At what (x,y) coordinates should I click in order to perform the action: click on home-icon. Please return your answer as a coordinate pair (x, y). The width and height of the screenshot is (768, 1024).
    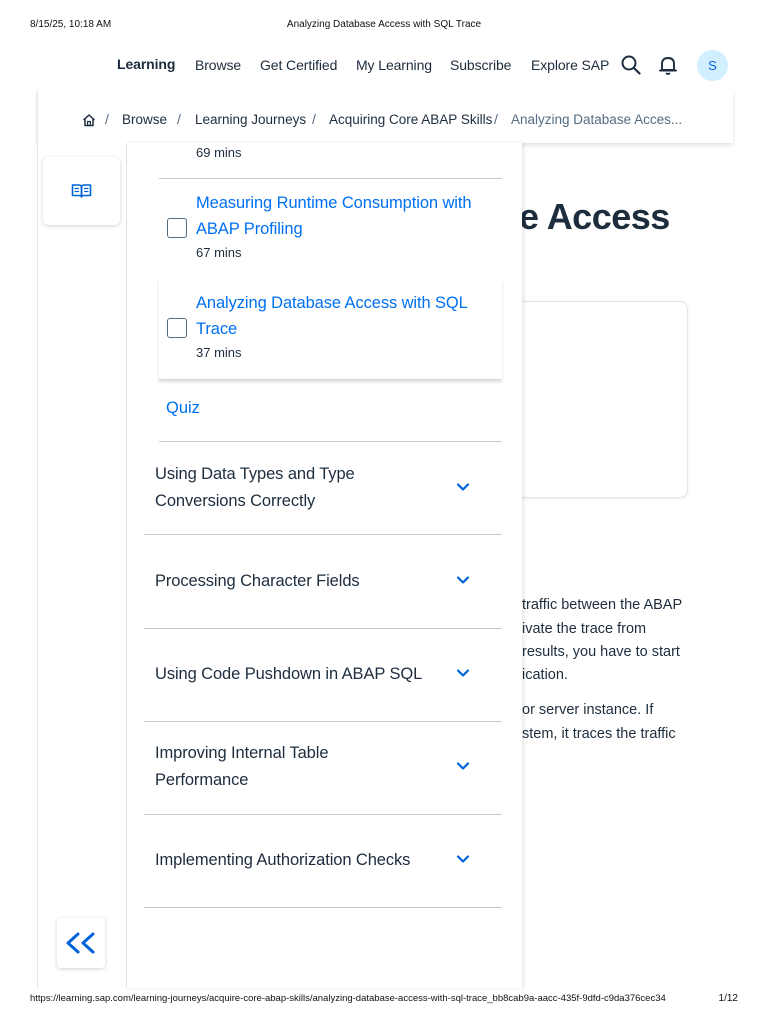
    Looking at the image, I should click on (89, 120).